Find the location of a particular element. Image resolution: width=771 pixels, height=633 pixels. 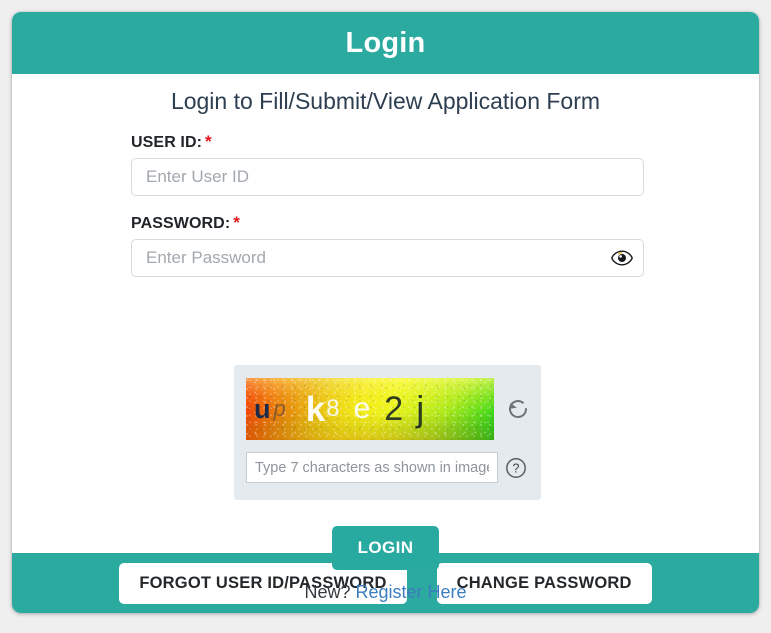

password-label-text: PASSWORD: is located at coordinates (181, 223).